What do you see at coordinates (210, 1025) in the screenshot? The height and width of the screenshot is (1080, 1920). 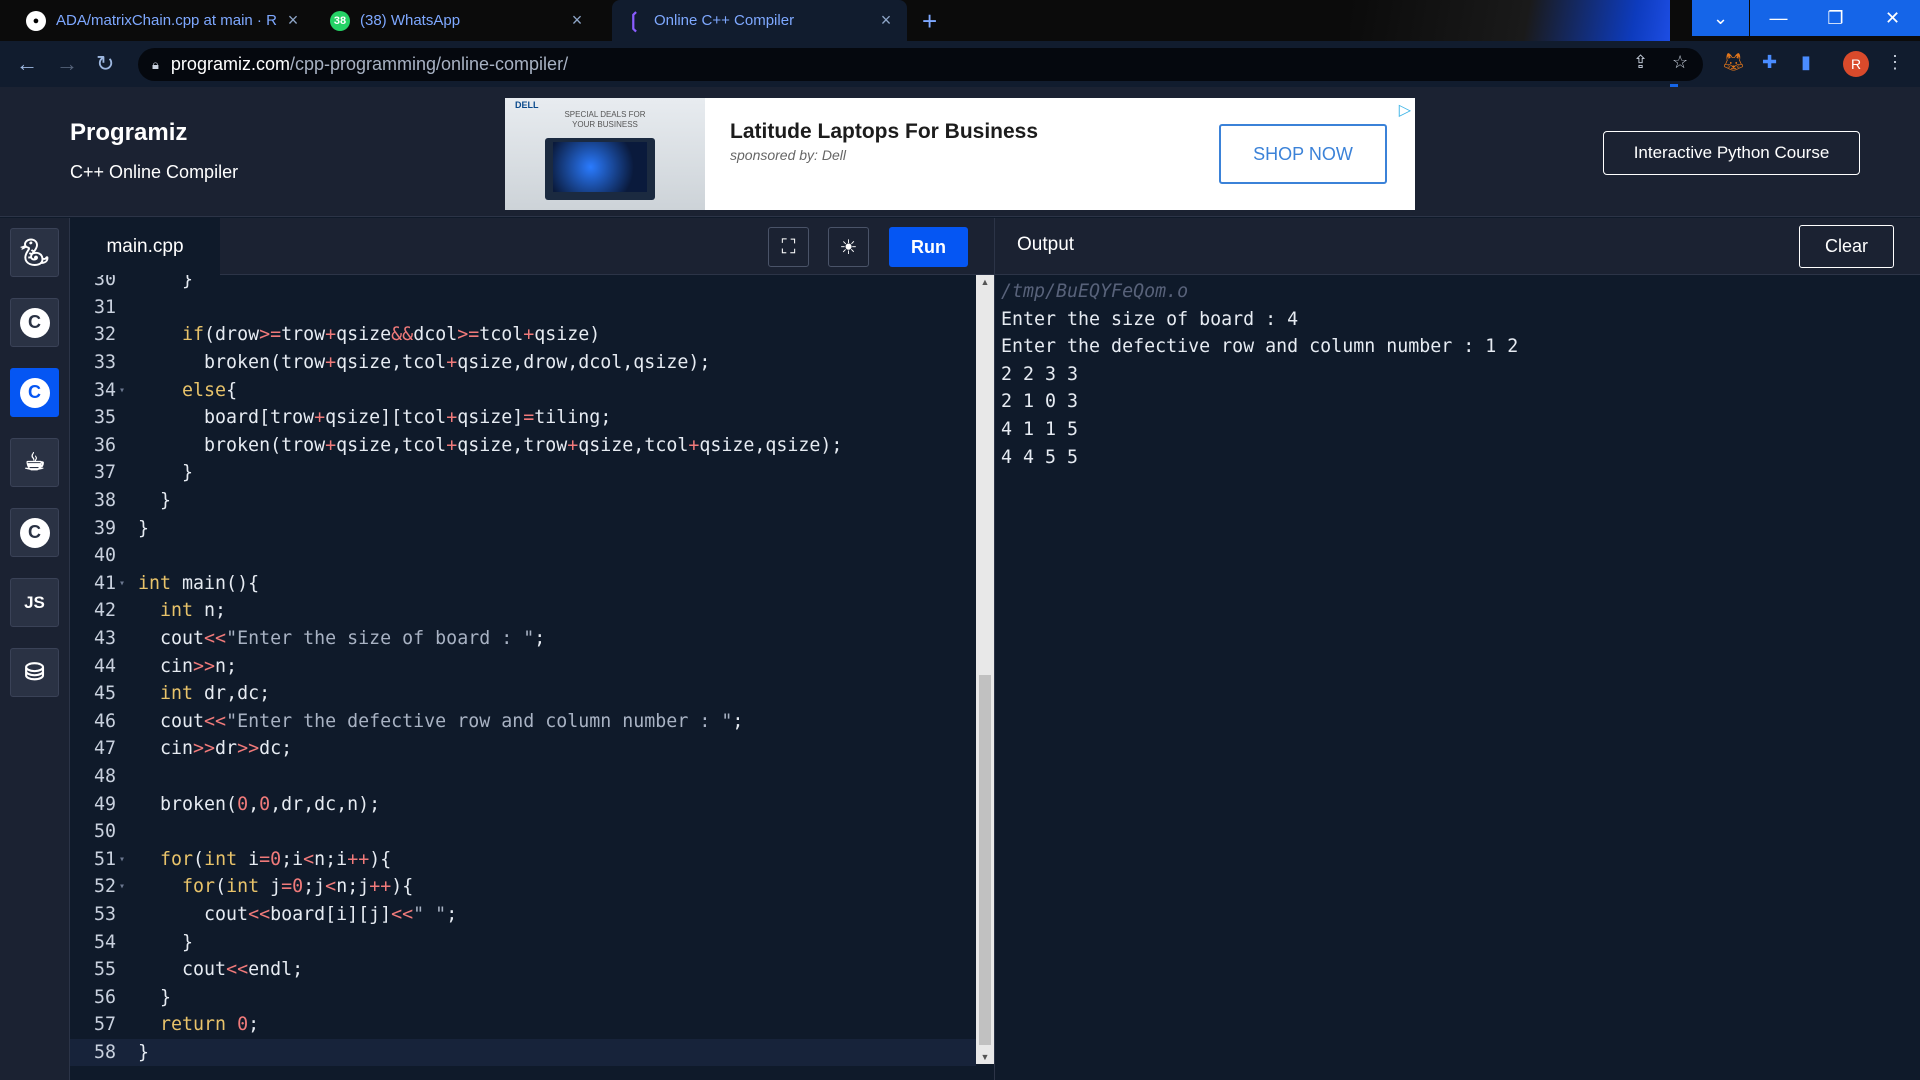 I see `code-text: return 0;` at bounding box center [210, 1025].